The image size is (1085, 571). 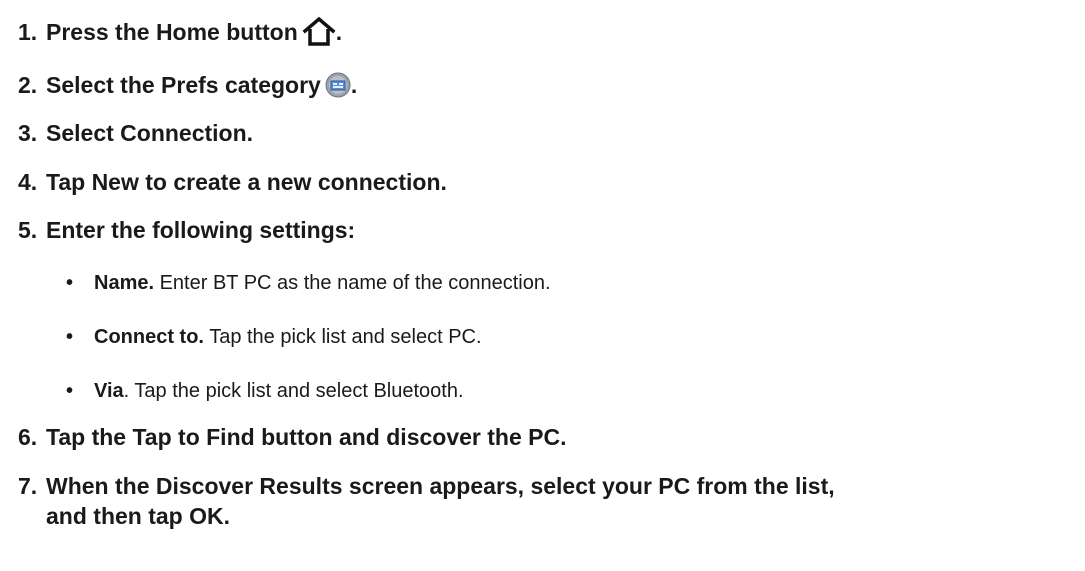 I want to click on prefs-icon, so click(x=338, y=88).